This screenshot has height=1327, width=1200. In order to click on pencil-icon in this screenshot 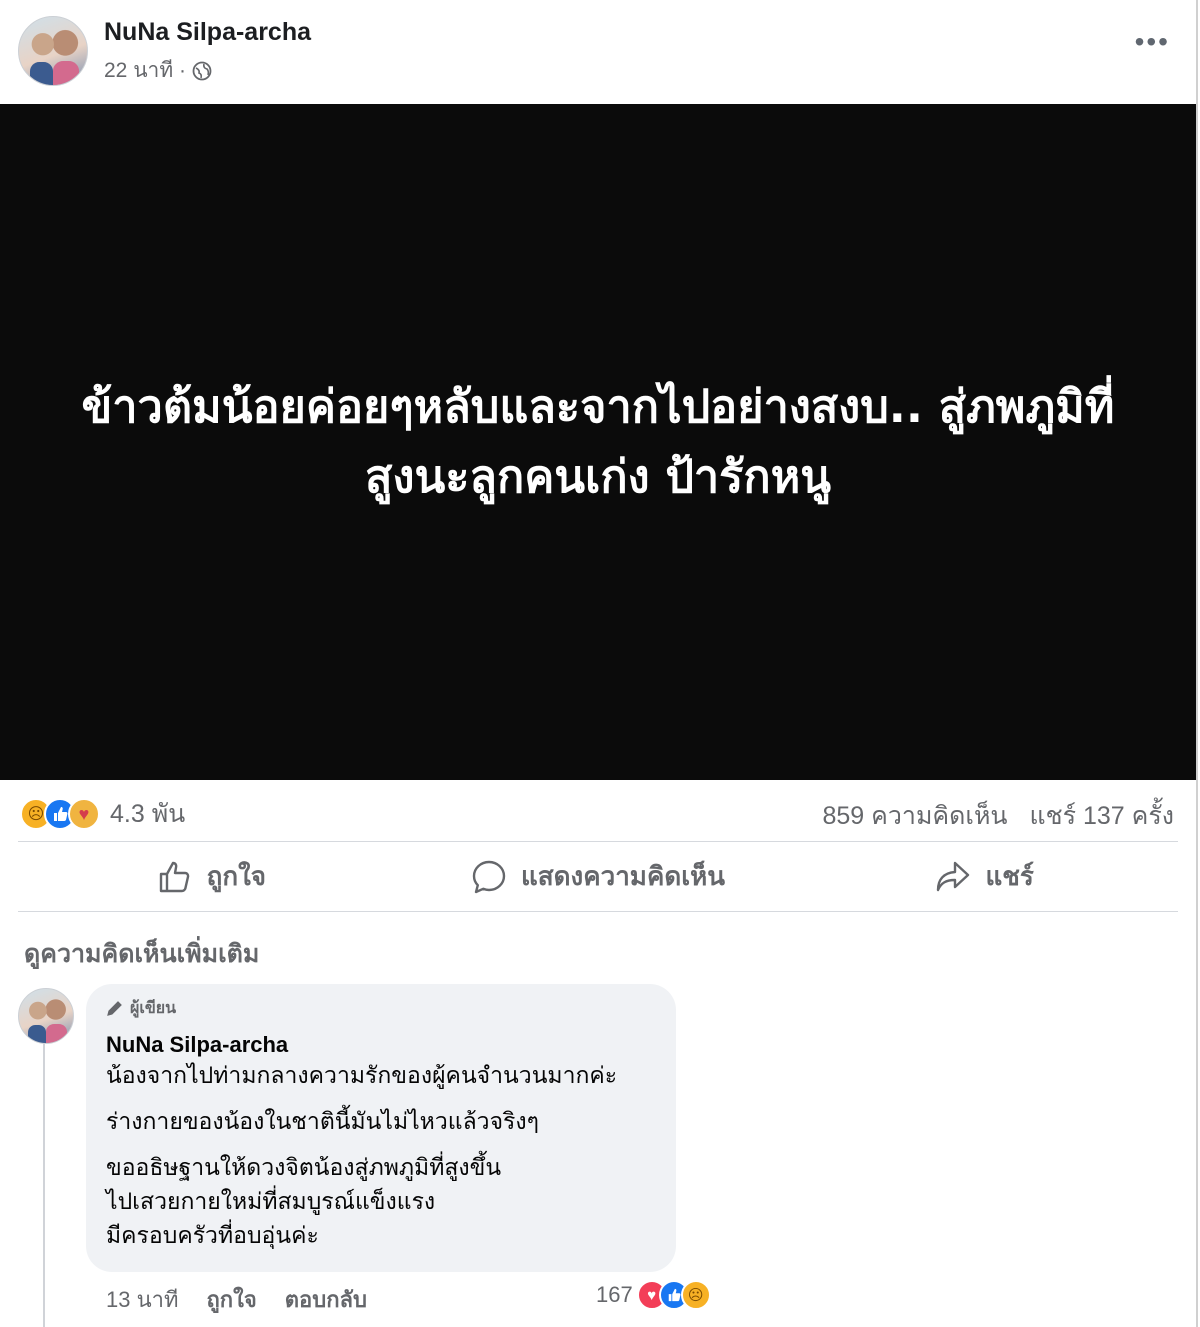, I will do `click(114, 1008)`.